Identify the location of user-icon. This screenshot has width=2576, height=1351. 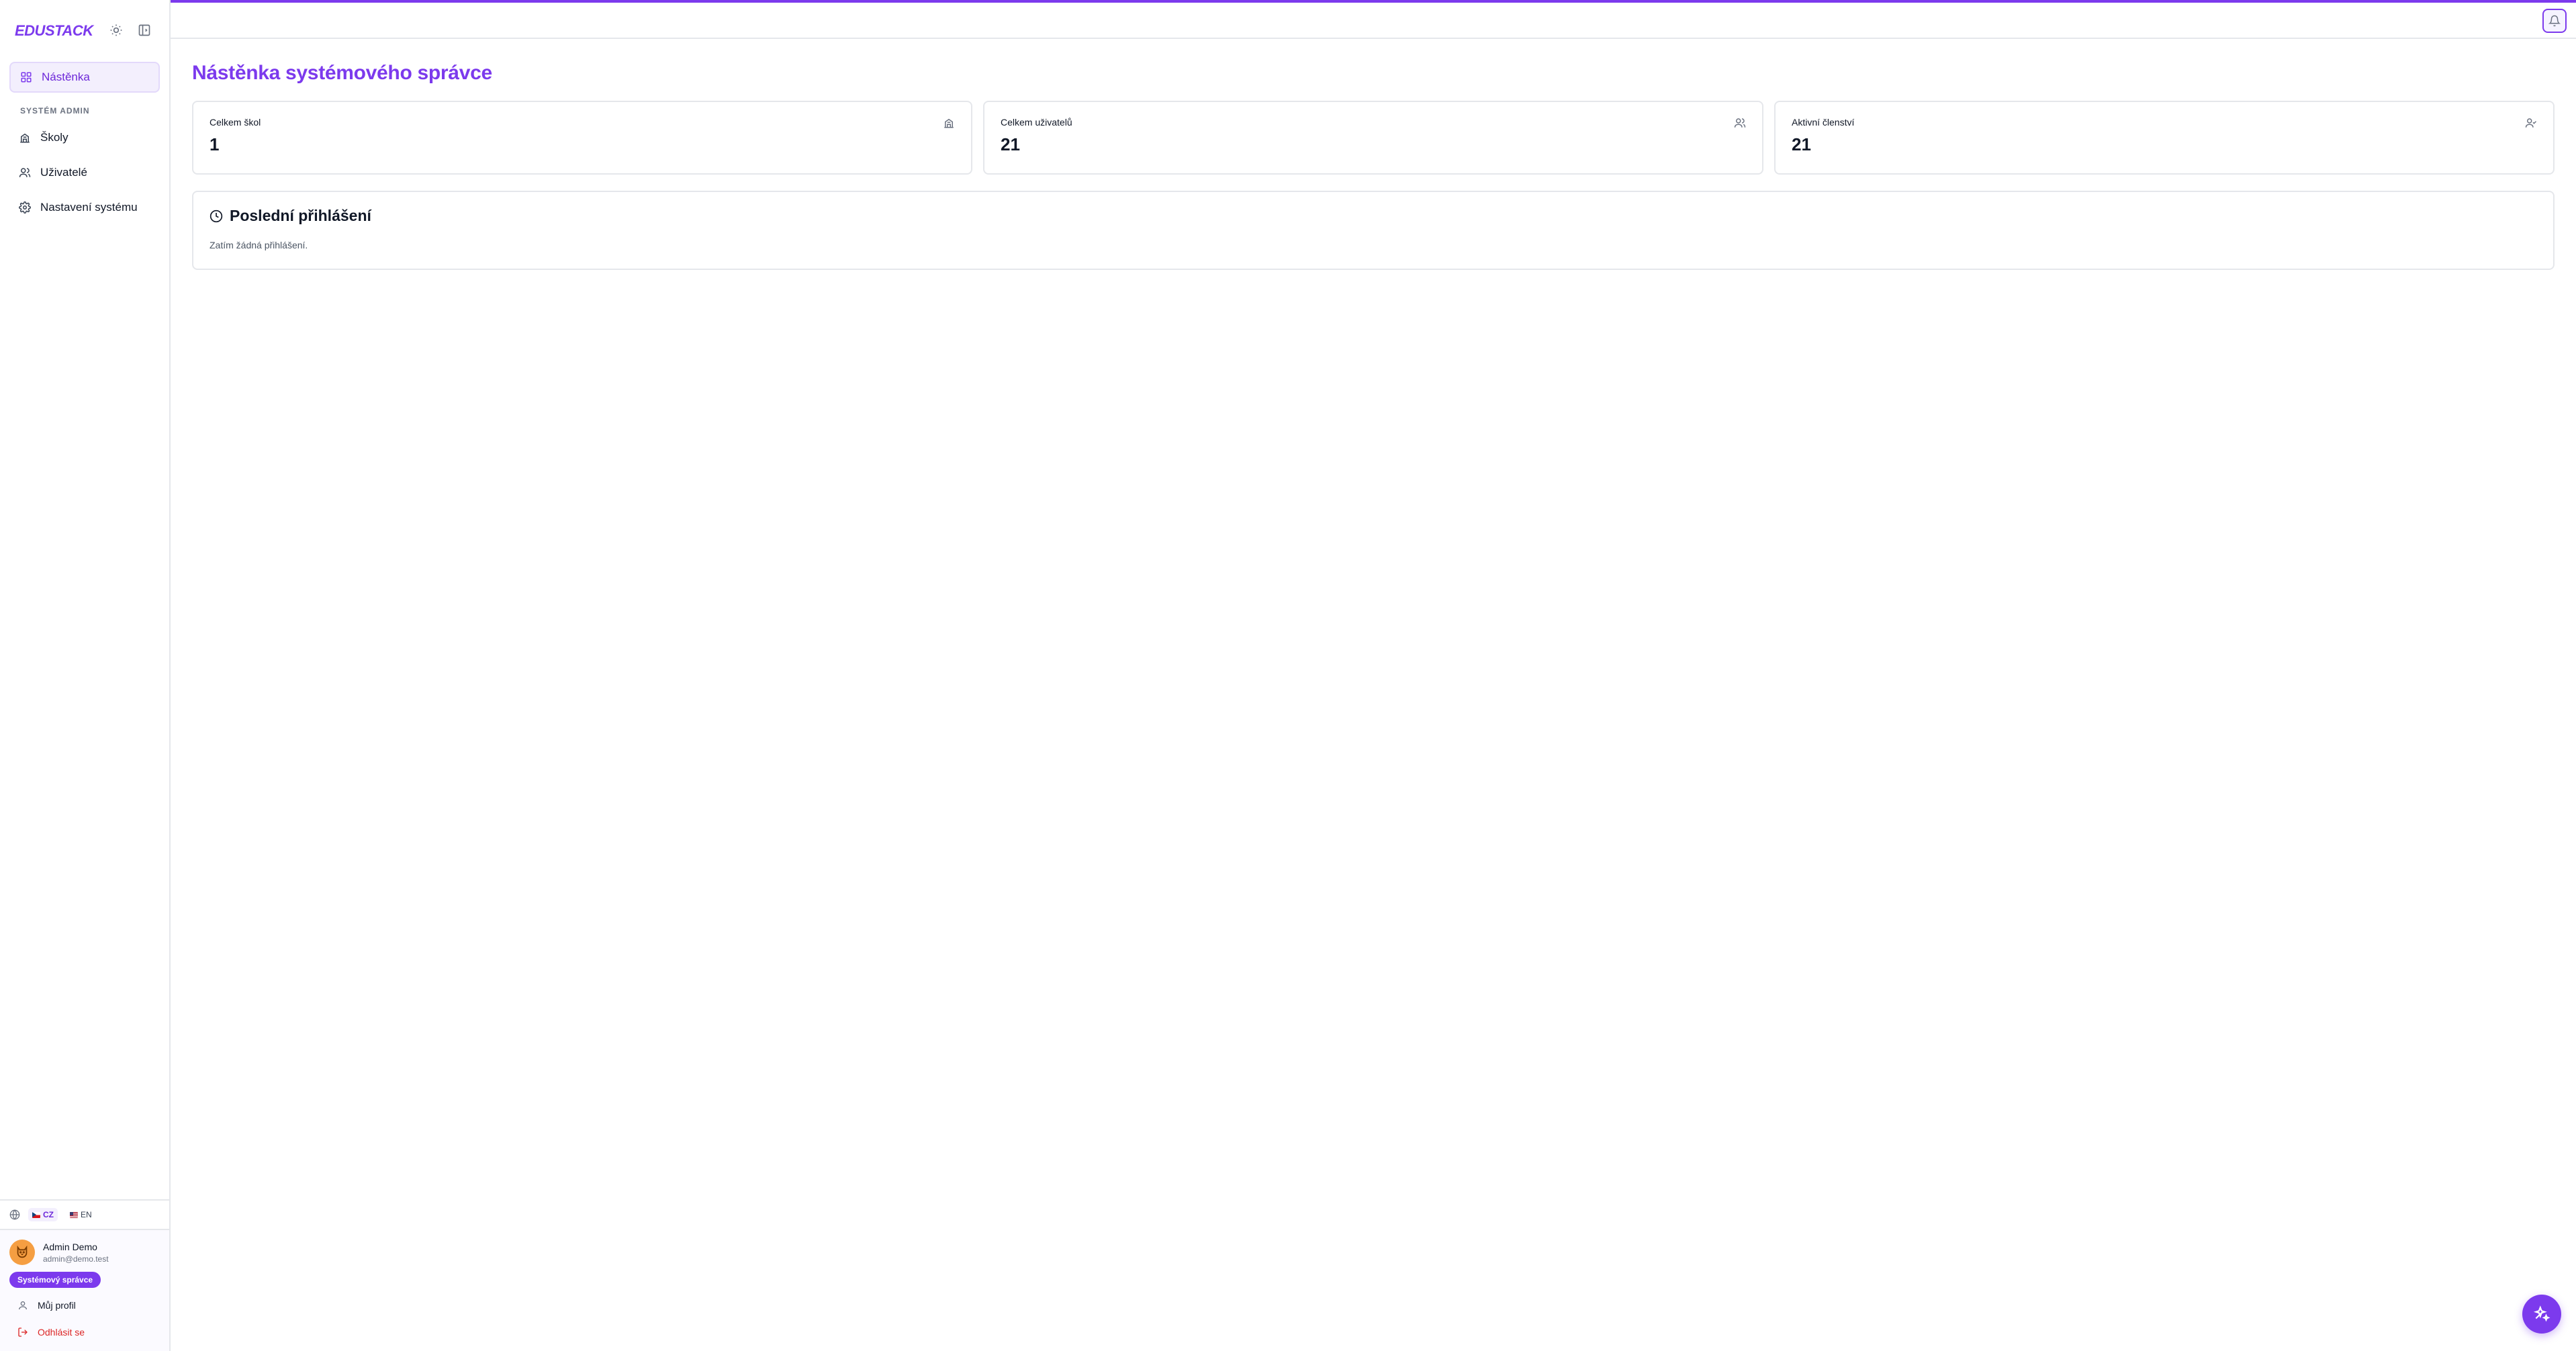
(23, 1306).